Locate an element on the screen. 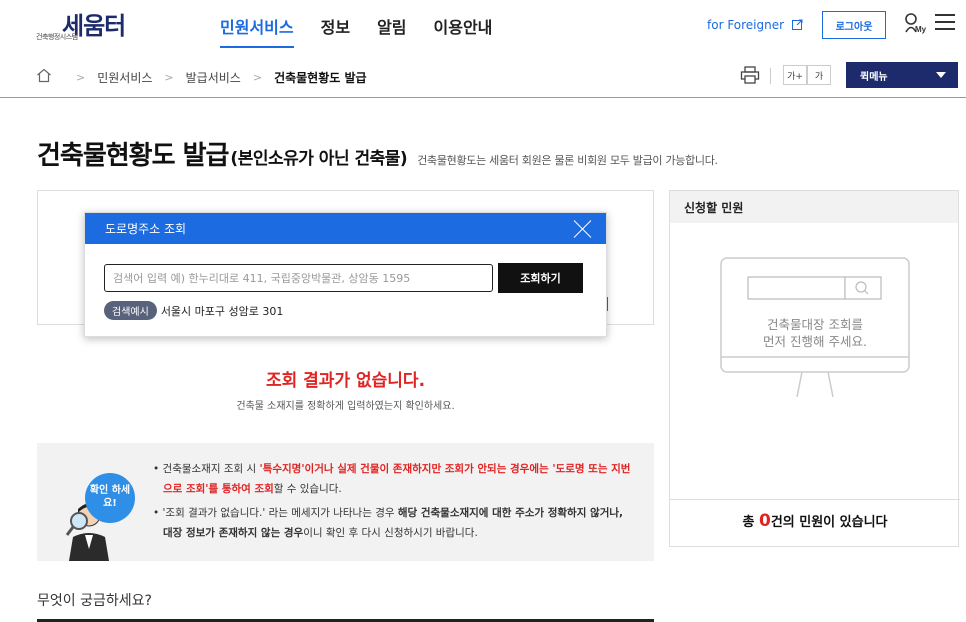  faq-title: 무엇이 궁금하세요? is located at coordinates (94, 601).